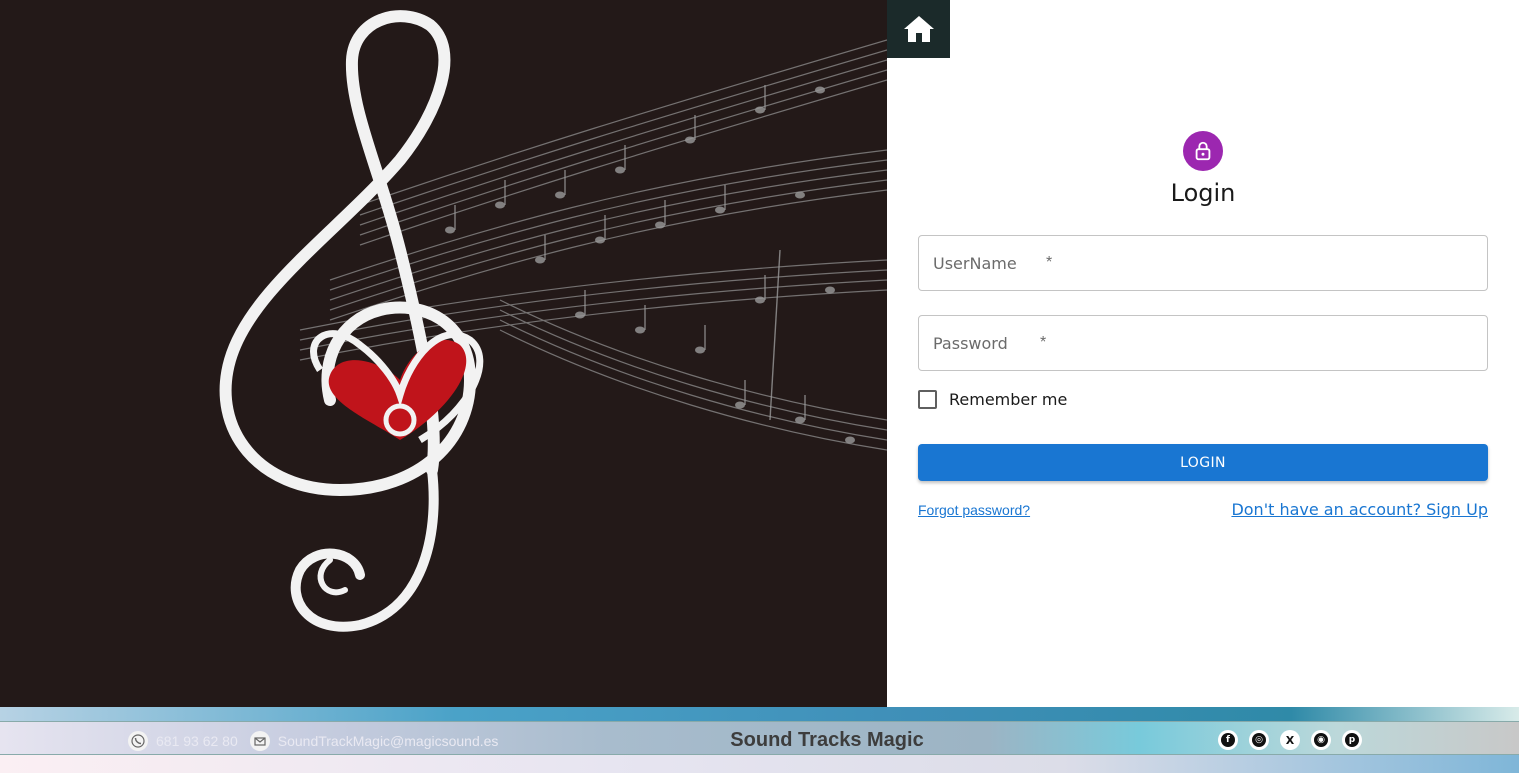 The height and width of the screenshot is (773, 1519). I want to click on footer-bottom-band, so click(759, 764).